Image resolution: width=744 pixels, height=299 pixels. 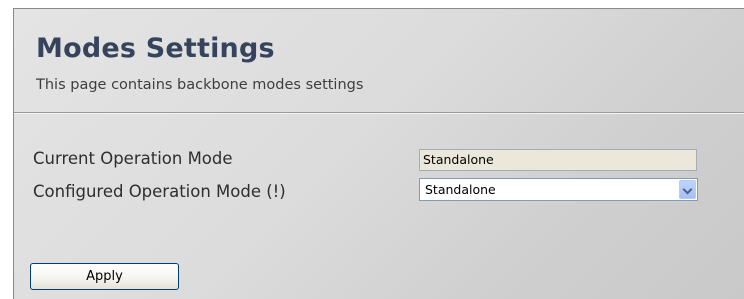 I want to click on page-title: Modes Settings, so click(x=155, y=48).